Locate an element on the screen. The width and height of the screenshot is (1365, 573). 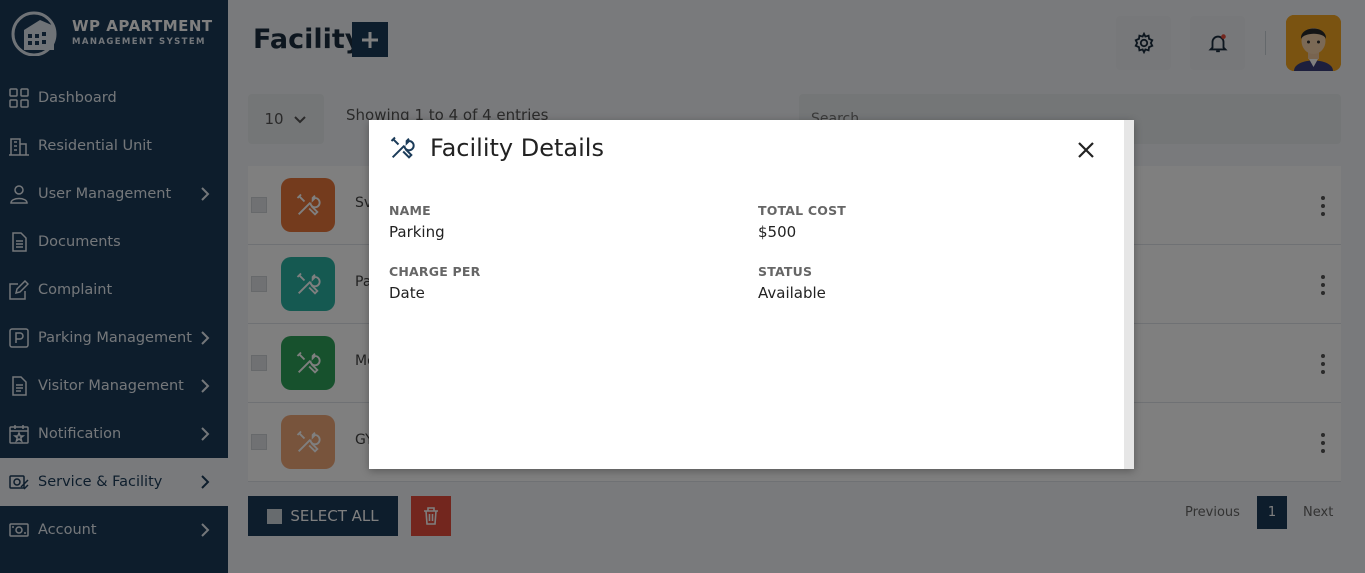
modal-header: Facility Details is located at coordinates (496, 148).